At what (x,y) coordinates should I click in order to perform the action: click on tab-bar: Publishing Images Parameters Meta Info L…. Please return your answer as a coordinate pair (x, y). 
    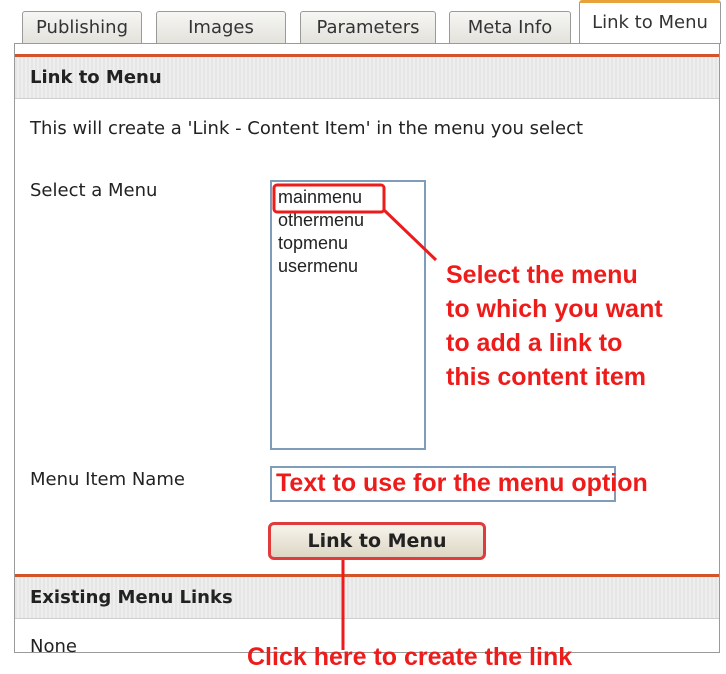
    Looking at the image, I should click on (363, 22).